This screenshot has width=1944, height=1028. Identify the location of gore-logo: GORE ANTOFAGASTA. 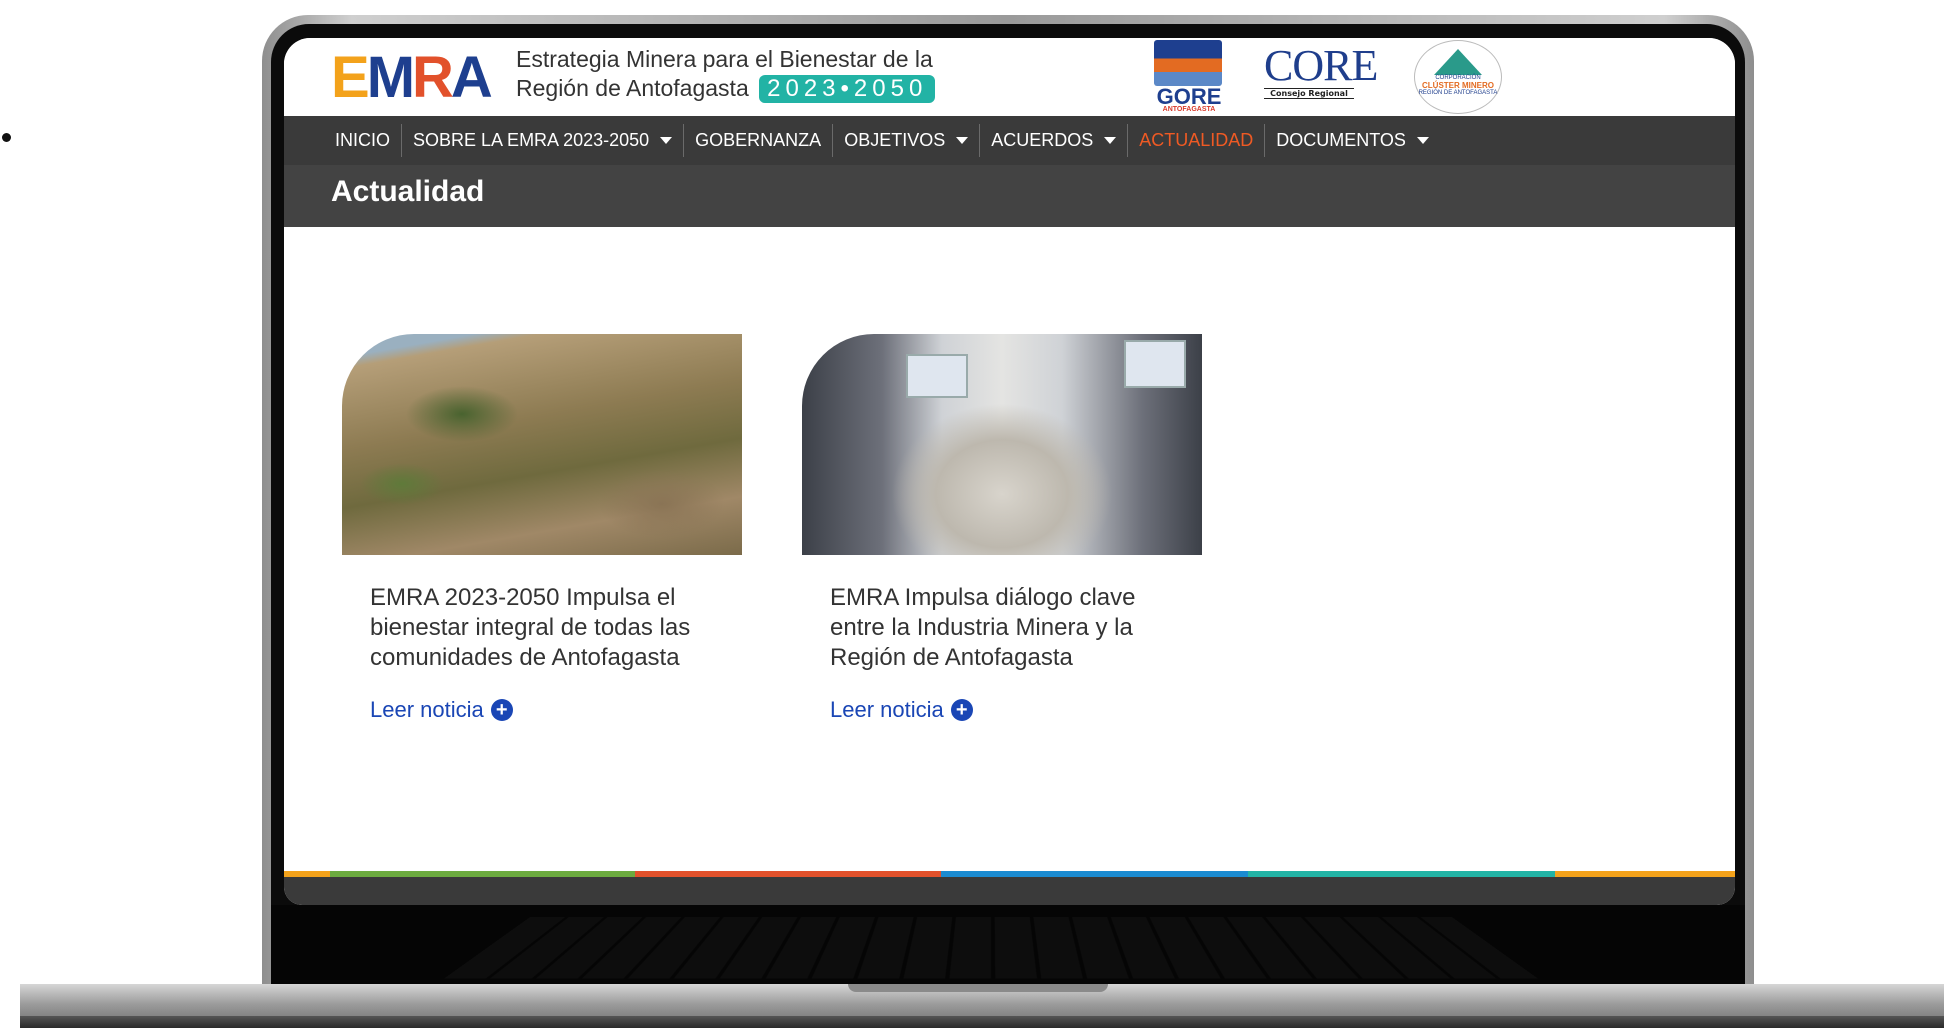
(1189, 76).